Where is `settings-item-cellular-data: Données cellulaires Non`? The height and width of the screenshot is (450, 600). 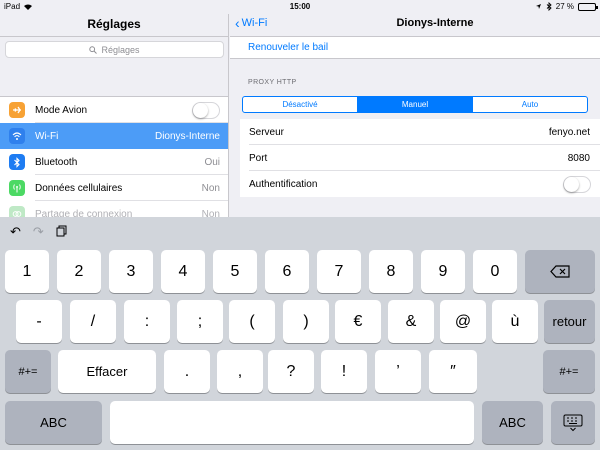
settings-item-cellular-data: Données cellulaires Non is located at coordinates (114, 188).